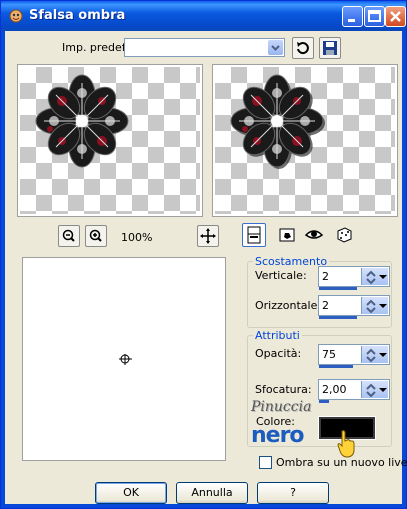  I want to click on save-preset-button, so click(330, 48).